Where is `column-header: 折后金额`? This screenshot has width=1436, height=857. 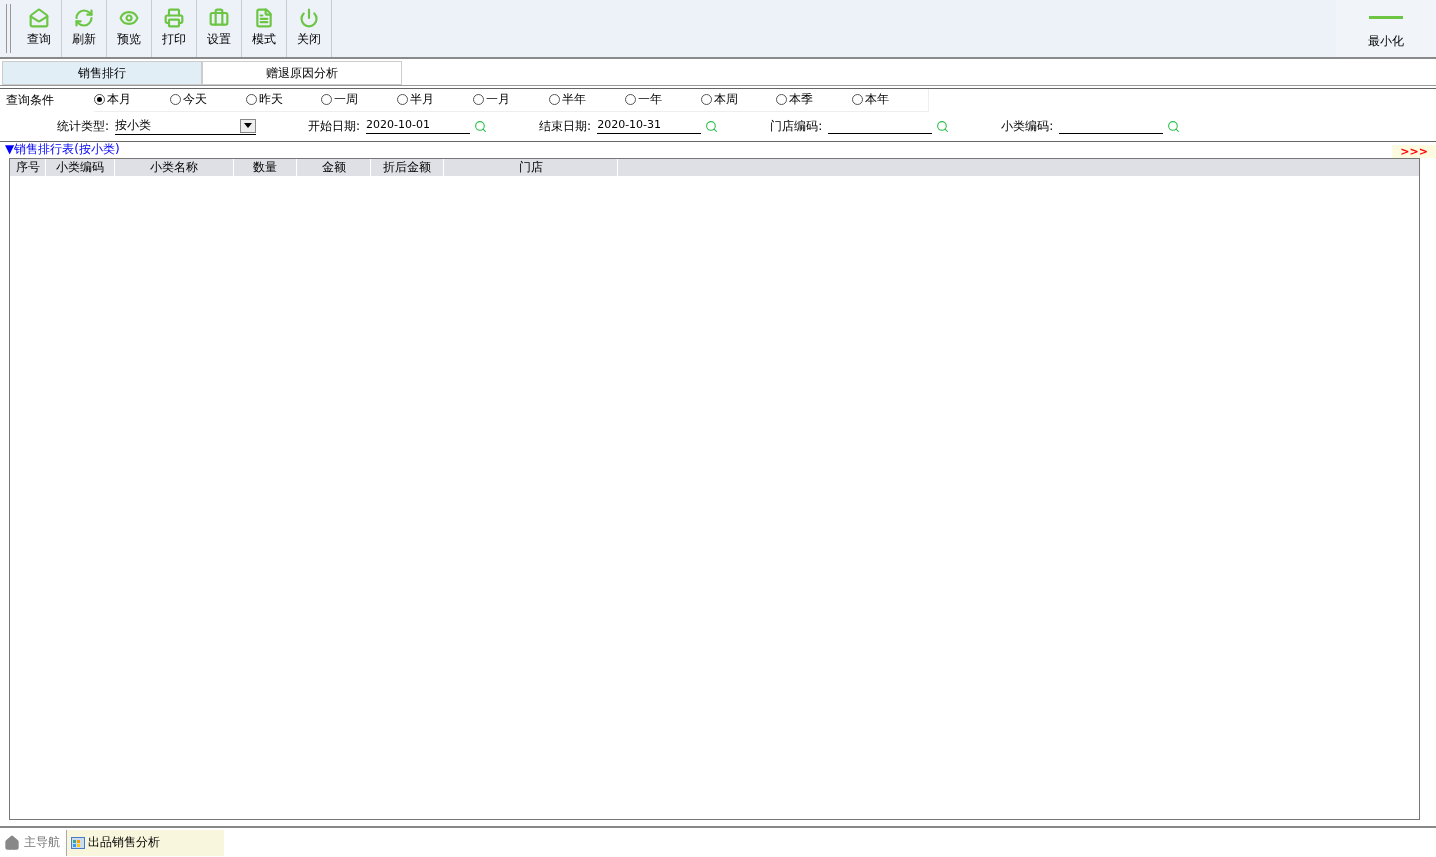
column-header: 折后金额 is located at coordinates (407, 167).